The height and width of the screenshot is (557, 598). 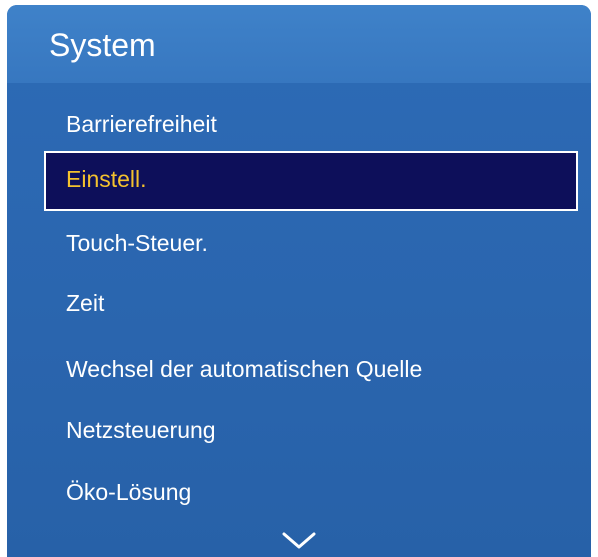 I want to click on menu-header: System, so click(x=299, y=44).